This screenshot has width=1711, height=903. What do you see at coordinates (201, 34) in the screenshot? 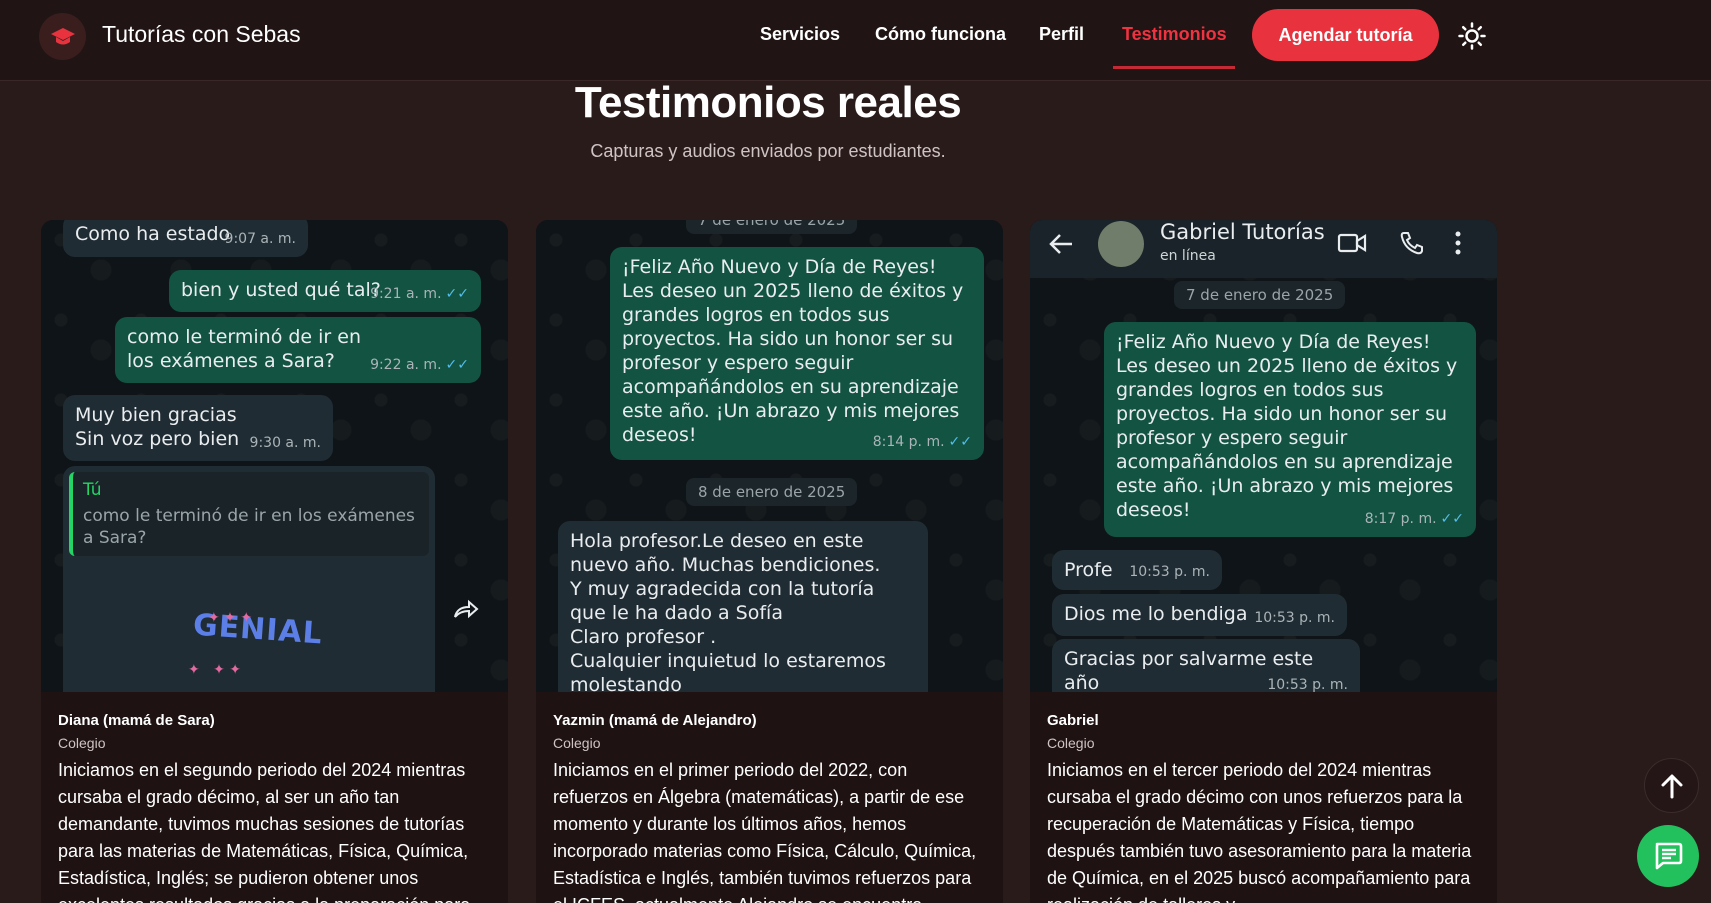
I see `brand-name: Tutorías con Sebas` at bounding box center [201, 34].